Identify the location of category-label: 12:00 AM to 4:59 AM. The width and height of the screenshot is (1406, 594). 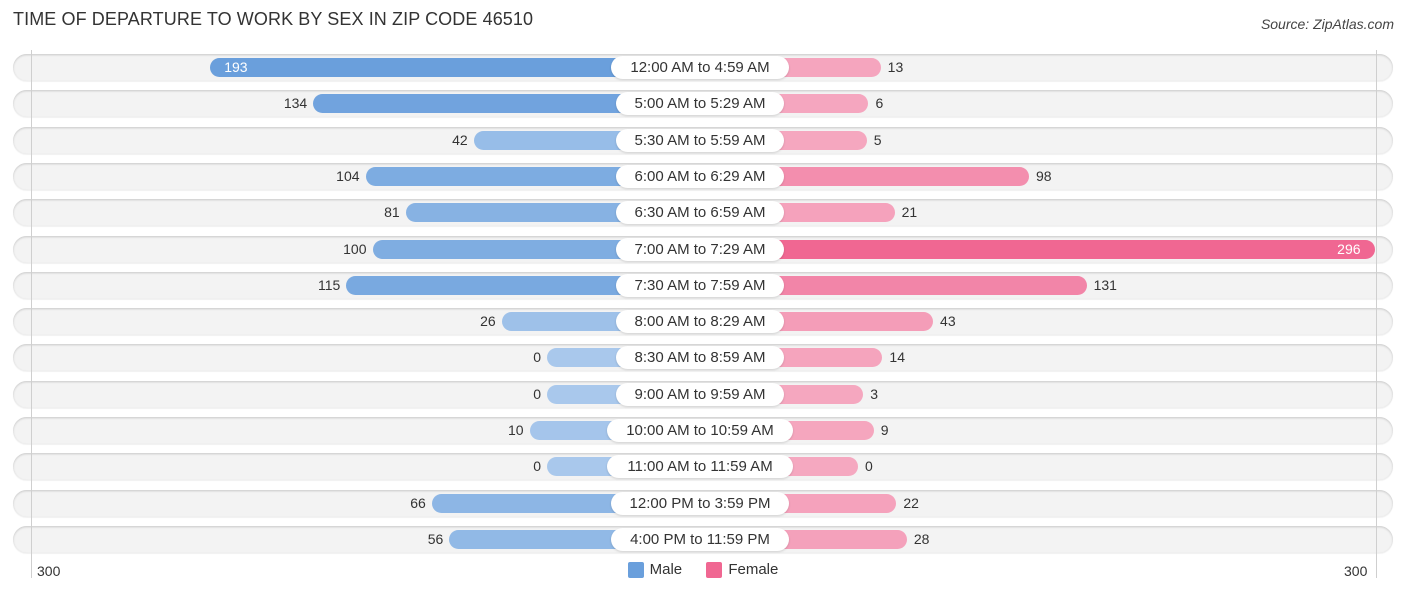
(700, 67).